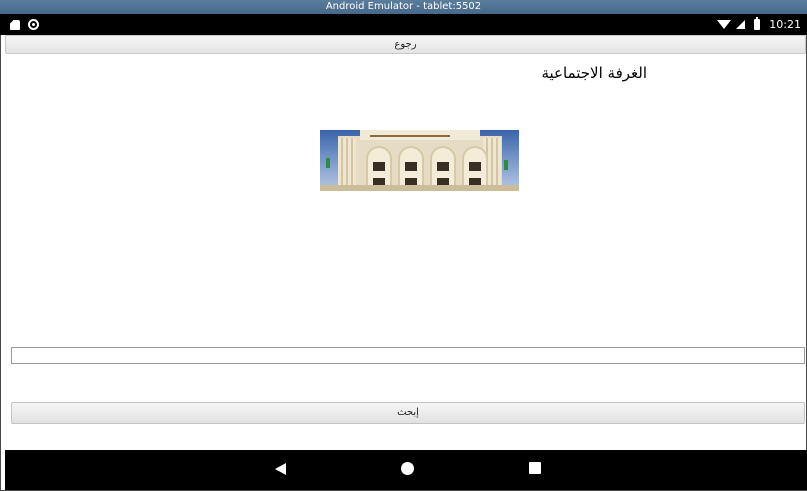 This screenshot has width=807, height=491. I want to click on home-icon, so click(407, 468).